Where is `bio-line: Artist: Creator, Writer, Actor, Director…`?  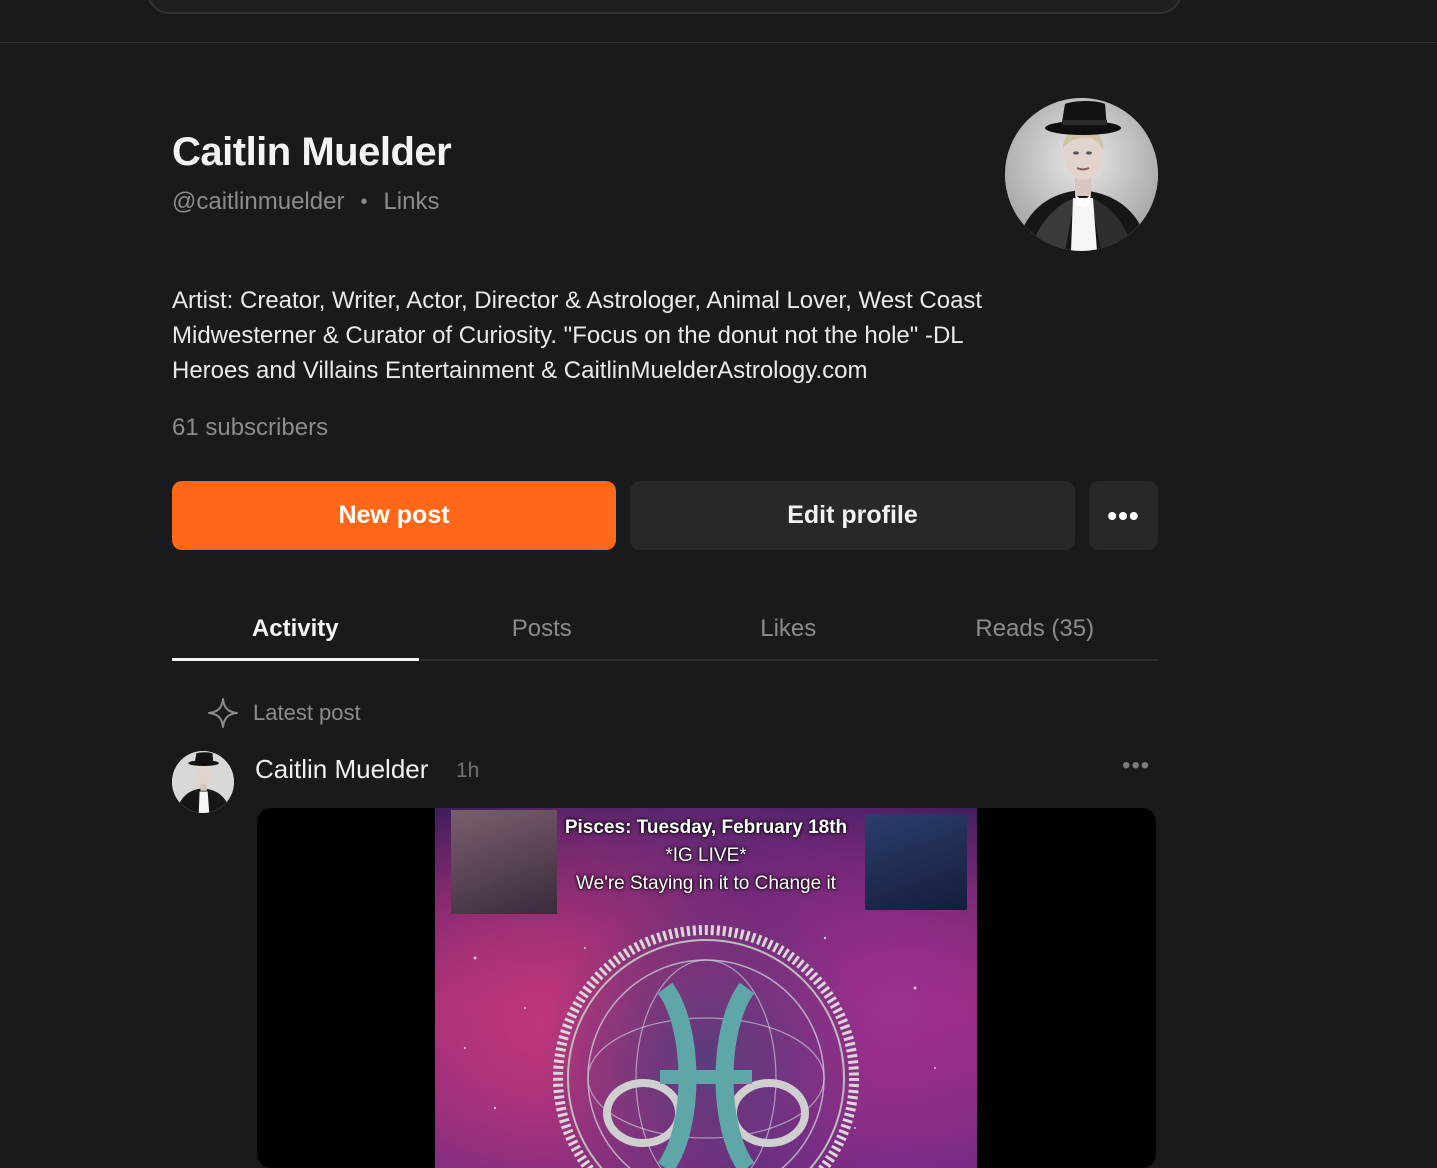
bio-line: Artist: Creator, Writer, Actor, Director… is located at coordinates (577, 300).